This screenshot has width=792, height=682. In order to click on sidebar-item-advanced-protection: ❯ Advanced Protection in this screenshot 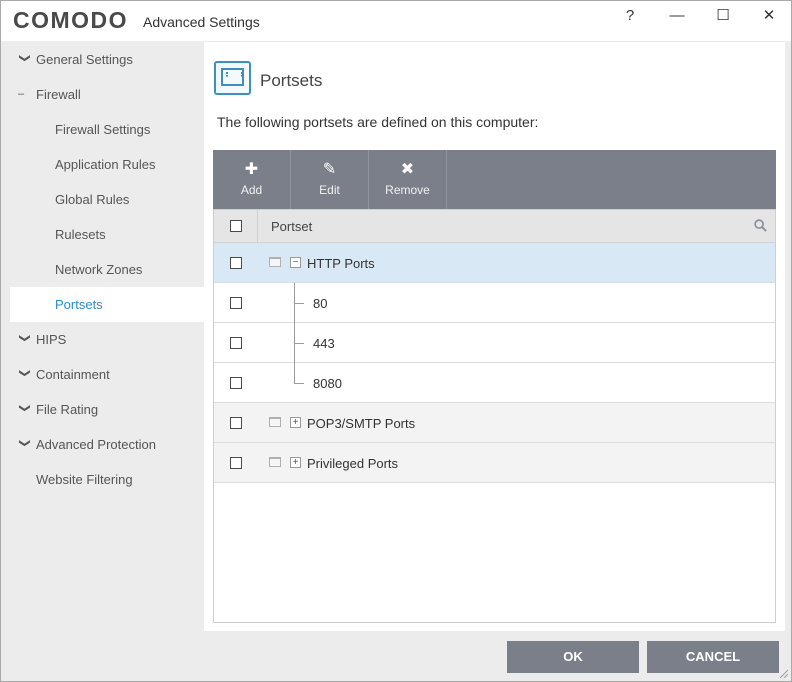, I will do `click(107, 444)`.